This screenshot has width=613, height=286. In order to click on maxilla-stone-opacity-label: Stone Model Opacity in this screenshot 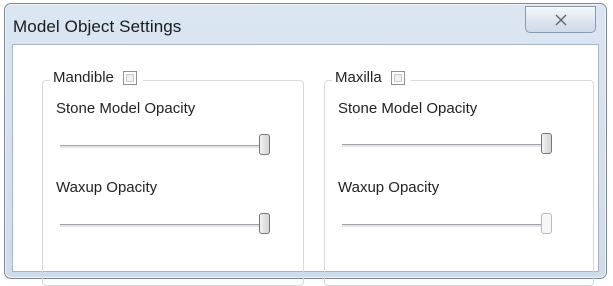, I will do `click(408, 108)`.